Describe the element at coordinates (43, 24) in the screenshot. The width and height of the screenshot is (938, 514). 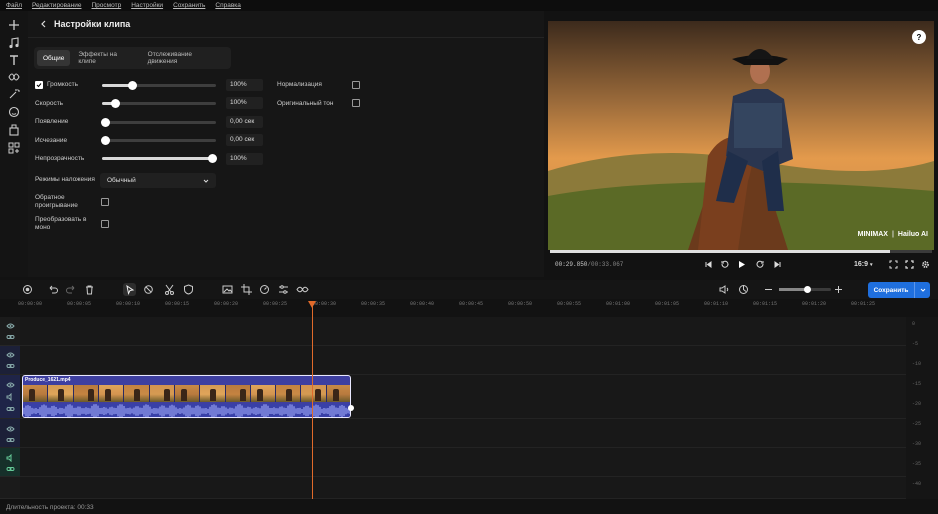
I see `back-arrow-icon` at that location.